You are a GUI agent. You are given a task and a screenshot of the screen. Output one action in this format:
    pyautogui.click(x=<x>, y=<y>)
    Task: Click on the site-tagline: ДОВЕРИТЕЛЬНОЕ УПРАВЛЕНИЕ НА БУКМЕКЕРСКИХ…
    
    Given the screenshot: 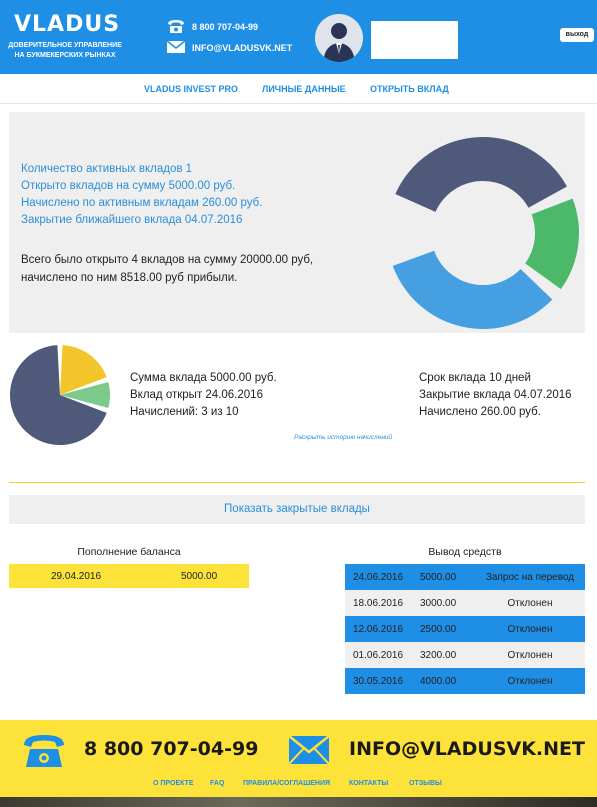 What is the action you would take?
    pyautogui.click(x=65, y=50)
    